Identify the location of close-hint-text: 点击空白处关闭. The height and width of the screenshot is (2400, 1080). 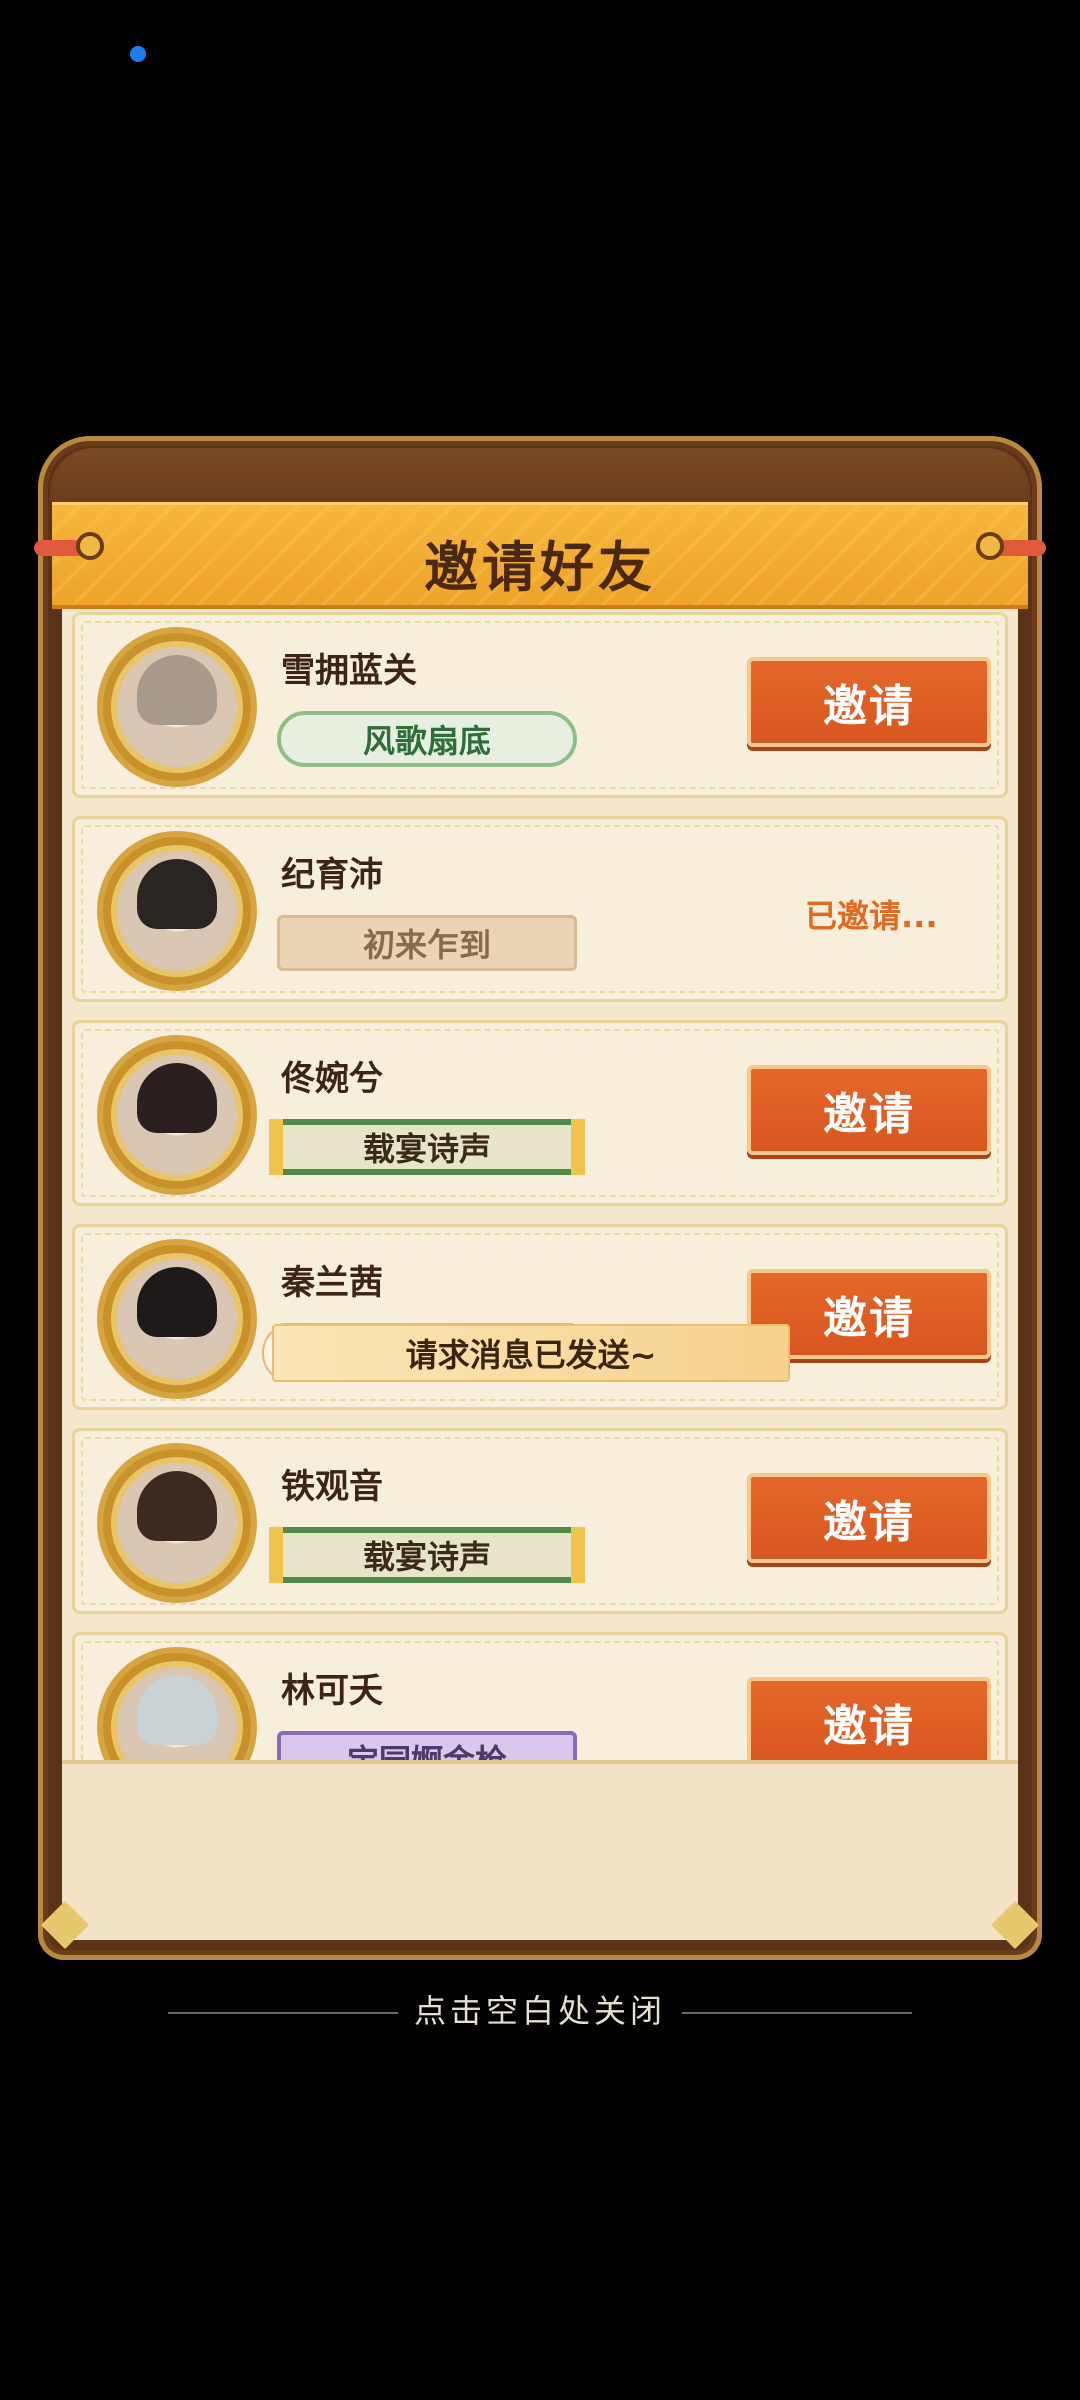
(539, 2011).